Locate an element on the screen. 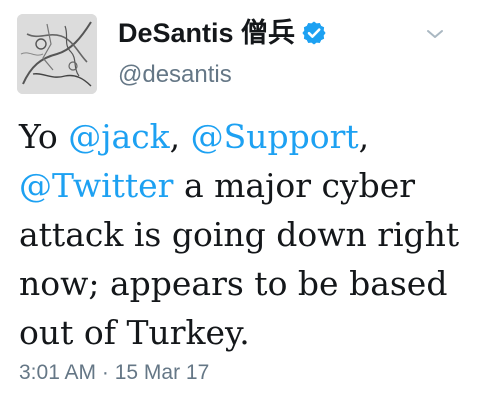 The height and width of the screenshot is (400, 480). author-display-name: DeSantis 僧兵 is located at coordinates (222, 33).